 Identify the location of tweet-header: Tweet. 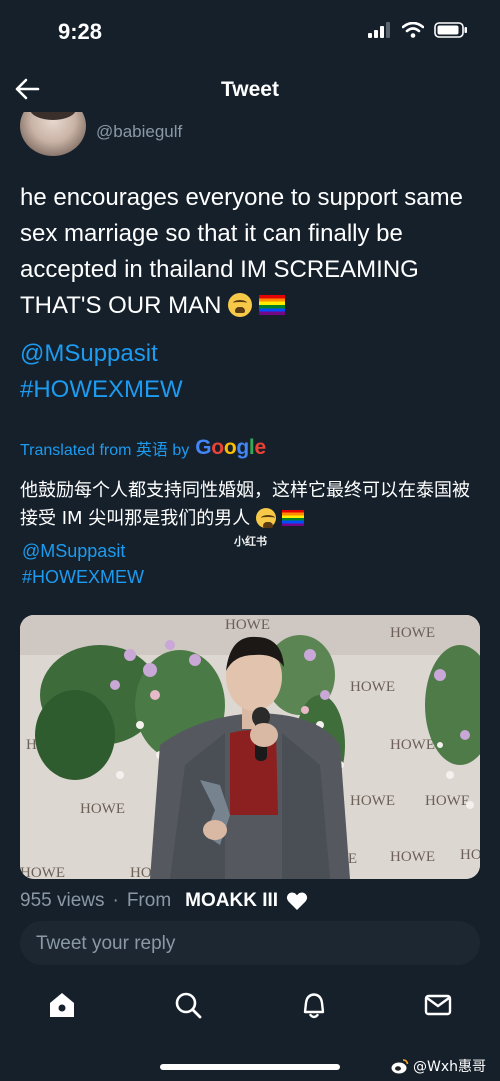
(250, 89).